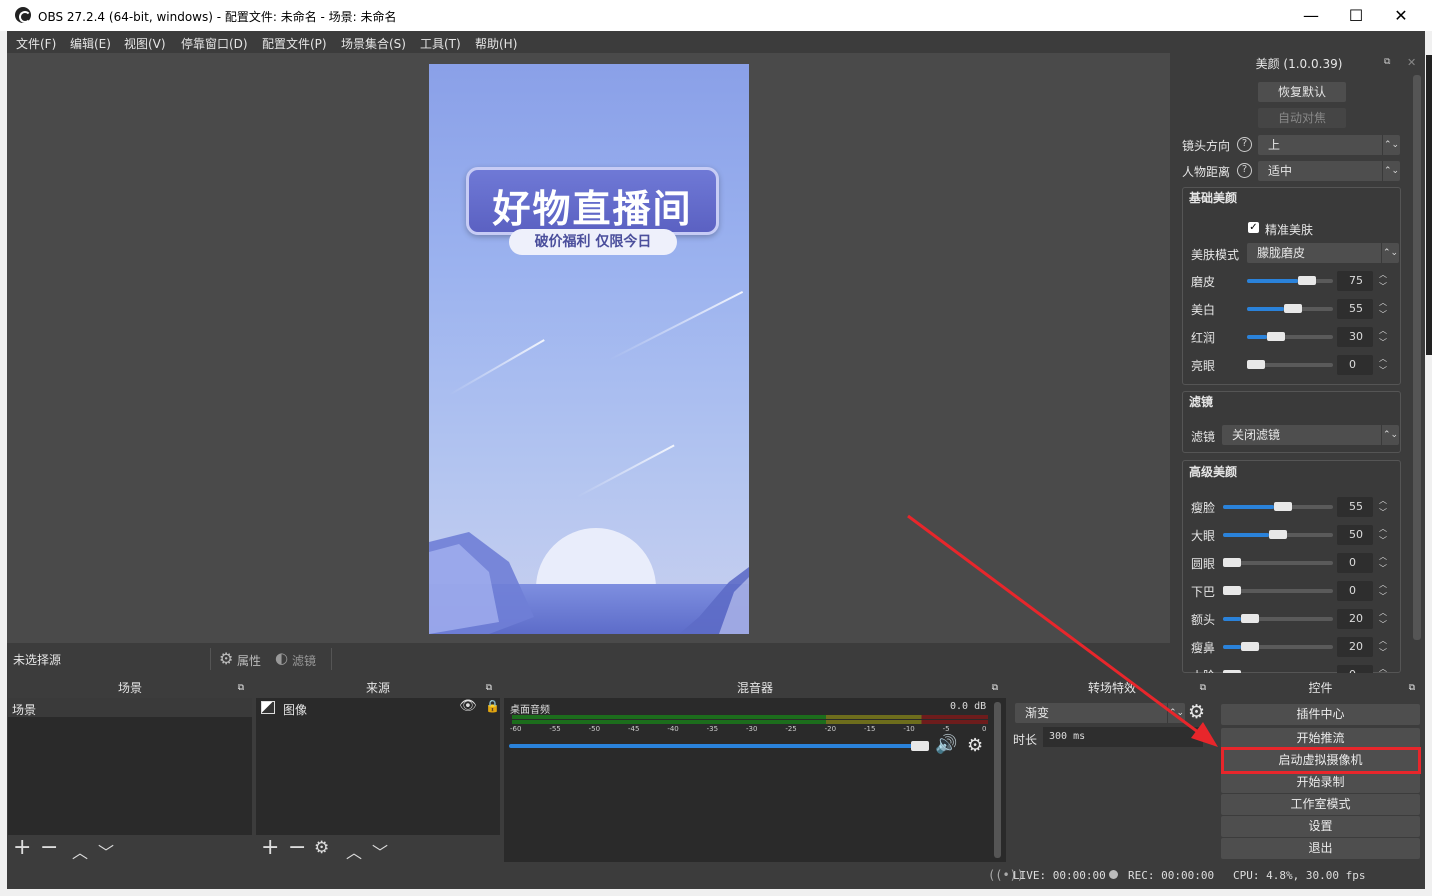  Describe the element at coordinates (1299, 875) in the screenshot. I see `cpu-fps: CPU: 4.8%, 30.00 fps` at that location.